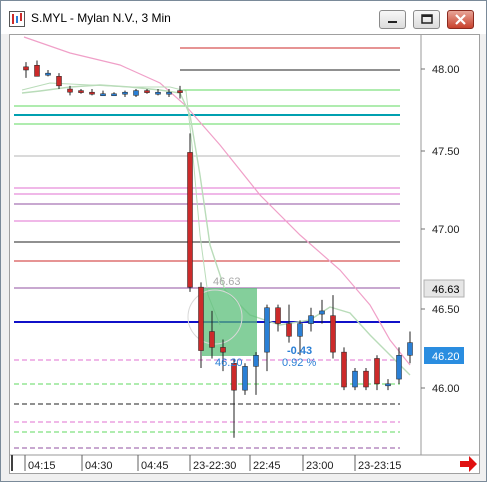 The width and height of the screenshot is (487, 482). What do you see at coordinates (155, 466) in the screenshot?
I see `time-axis-label: 04:45` at bounding box center [155, 466].